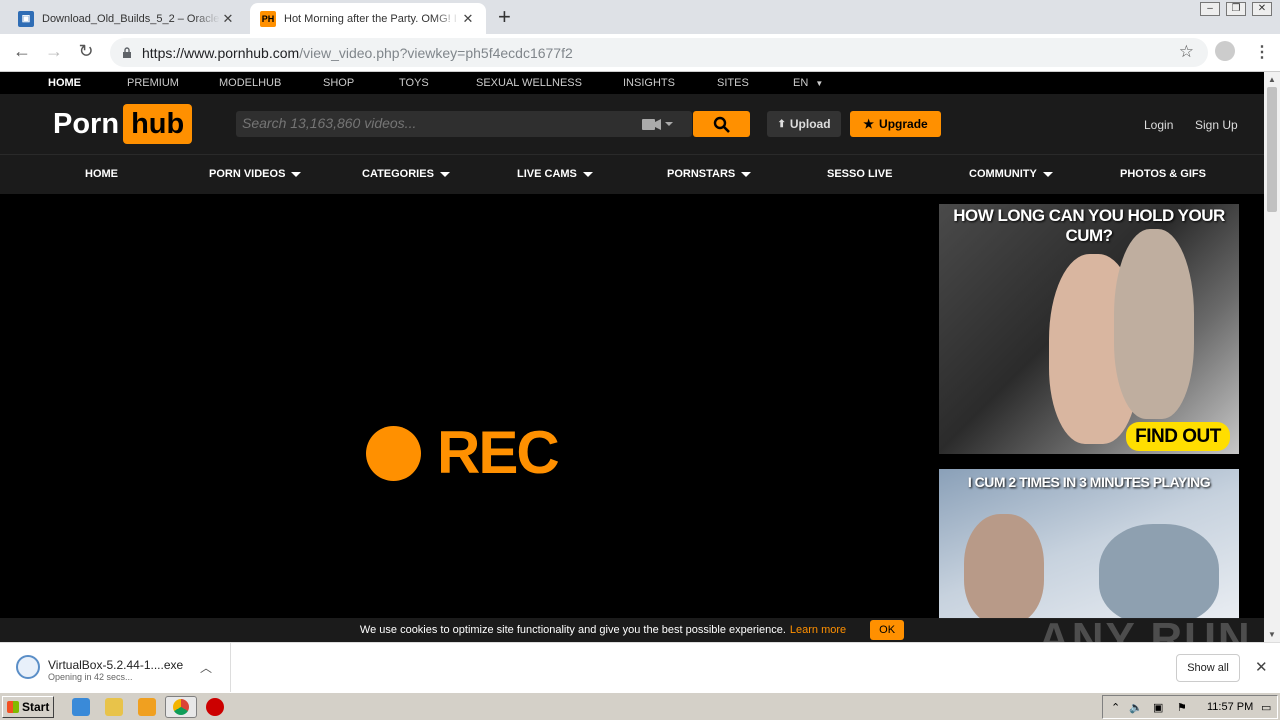  Describe the element at coordinates (221, 52) in the screenshot. I see `url-host: https://www.pornhub.com` at that location.